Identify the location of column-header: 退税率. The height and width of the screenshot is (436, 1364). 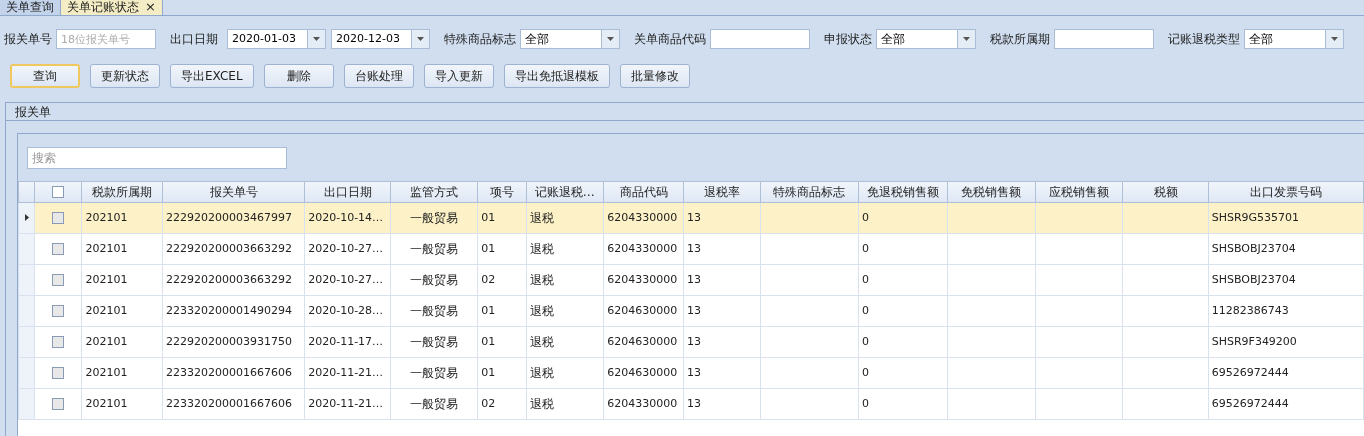
(722, 192).